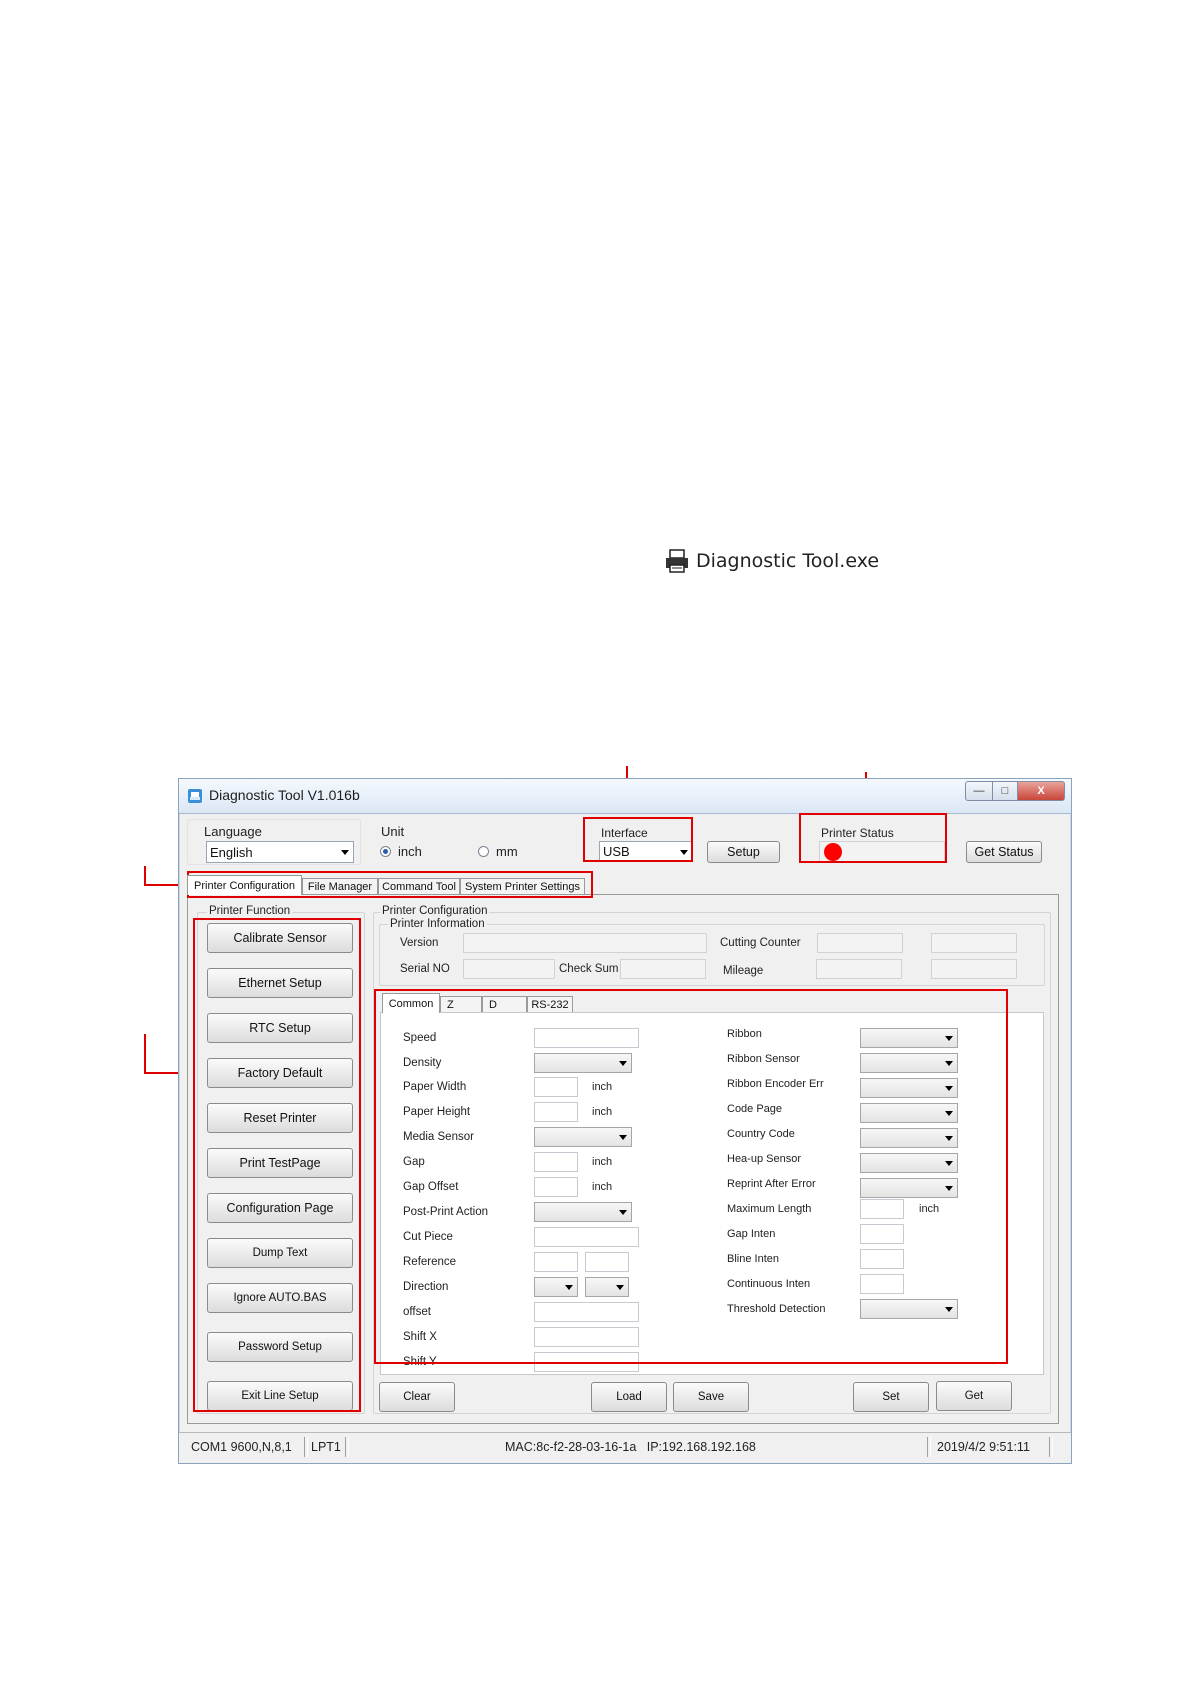  Describe the element at coordinates (586, 1337) in the screenshot. I see `shift-x-input` at that location.